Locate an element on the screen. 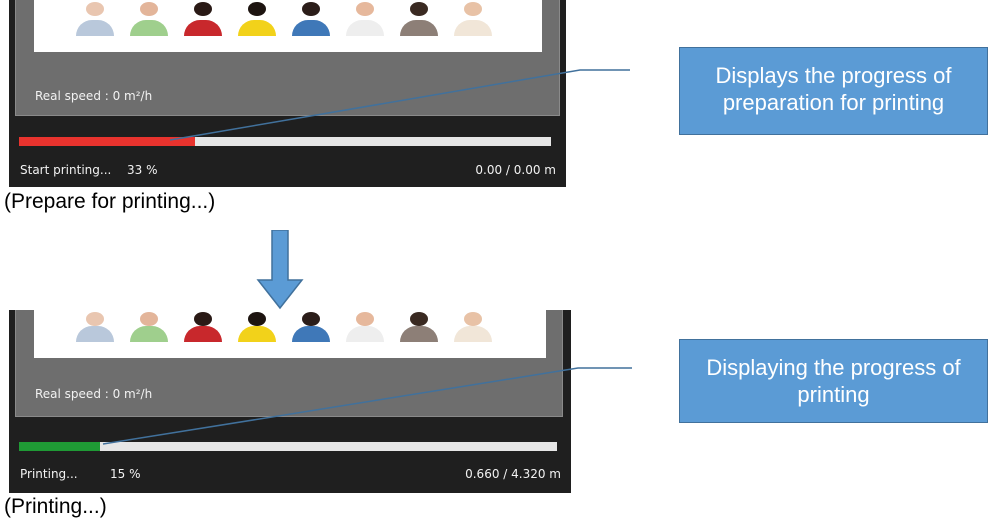 The height and width of the screenshot is (525, 998). preparation-leader-line is located at coordinates (399, 105).